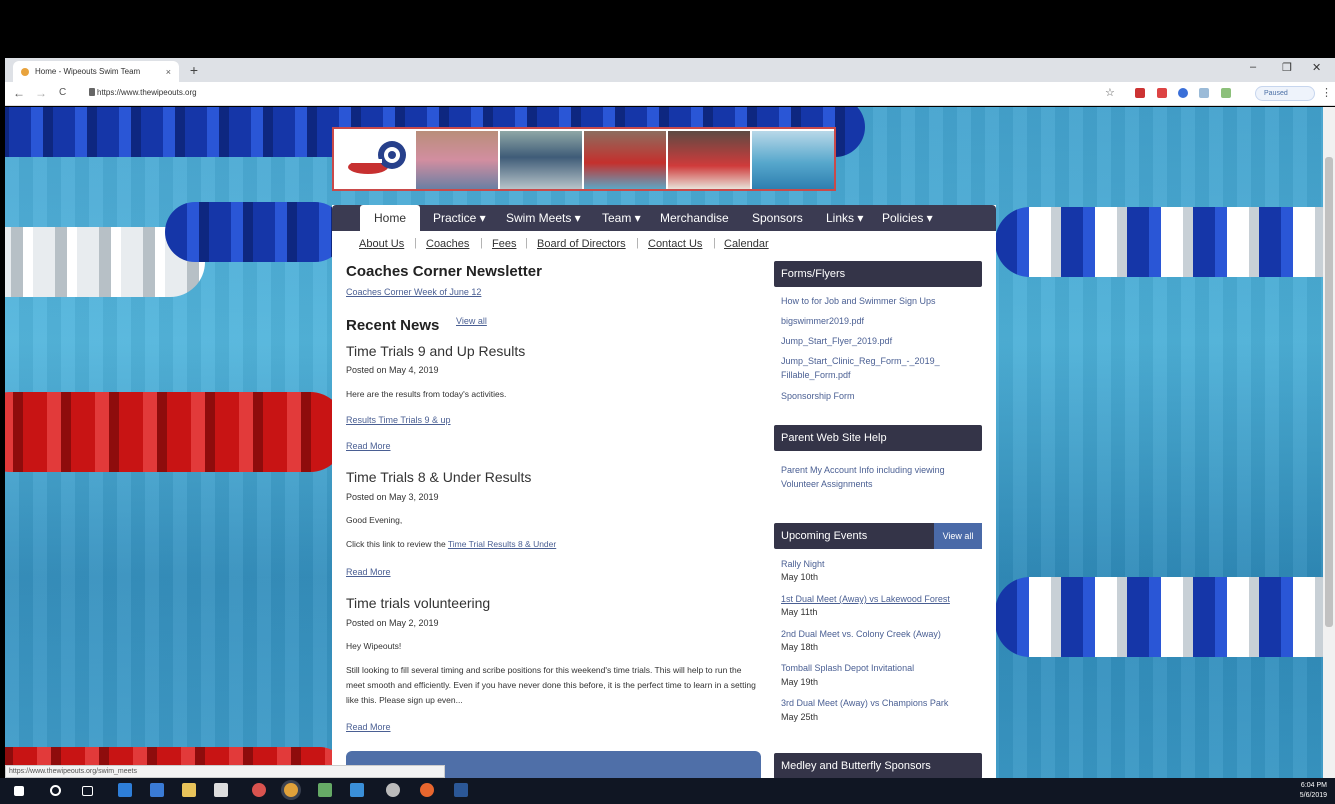 This screenshot has height=804, width=1335. What do you see at coordinates (878, 703) in the screenshot?
I see `event-link: 3rd Dual Meet (Away) vs Champions Park` at bounding box center [878, 703].